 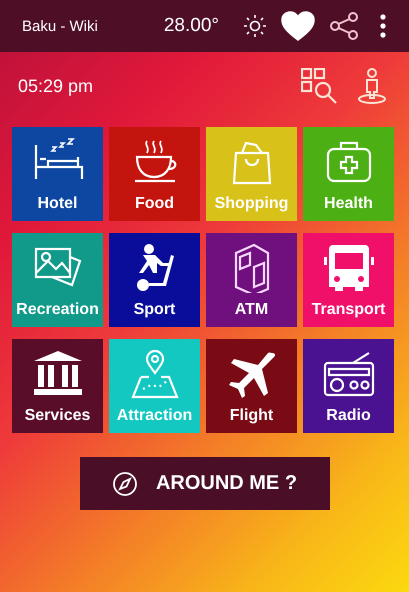 I want to click on category-tile: Food, so click(x=154, y=174).